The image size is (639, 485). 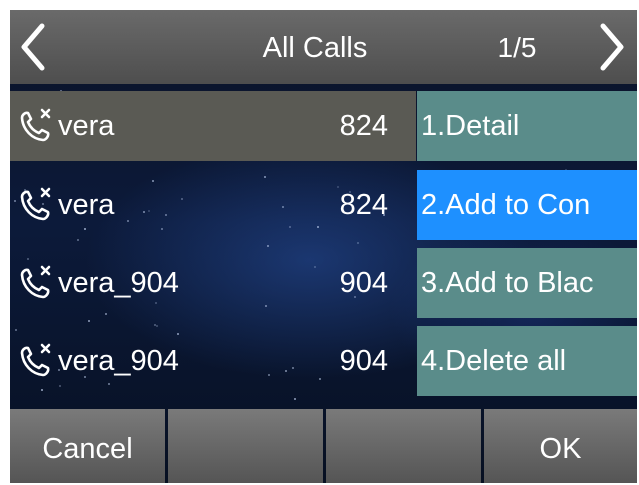 What do you see at coordinates (87, 449) in the screenshot?
I see `softkey-label: Cancel` at bounding box center [87, 449].